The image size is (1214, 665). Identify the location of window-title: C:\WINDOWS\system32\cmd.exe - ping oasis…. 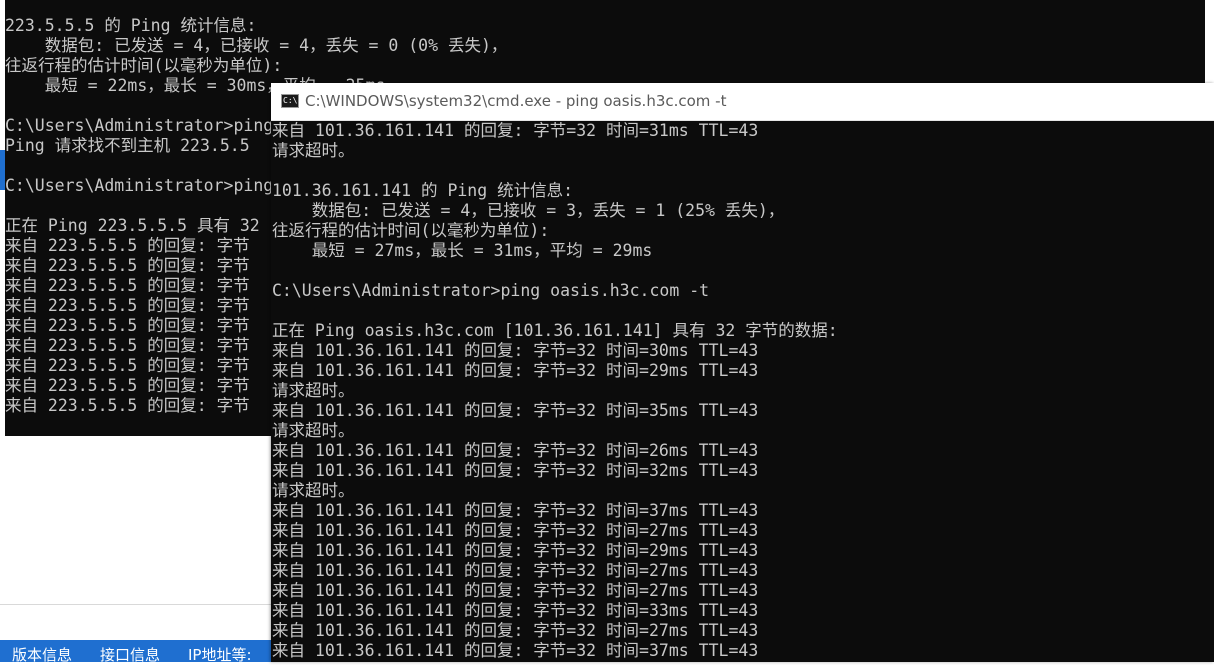
(516, 101).